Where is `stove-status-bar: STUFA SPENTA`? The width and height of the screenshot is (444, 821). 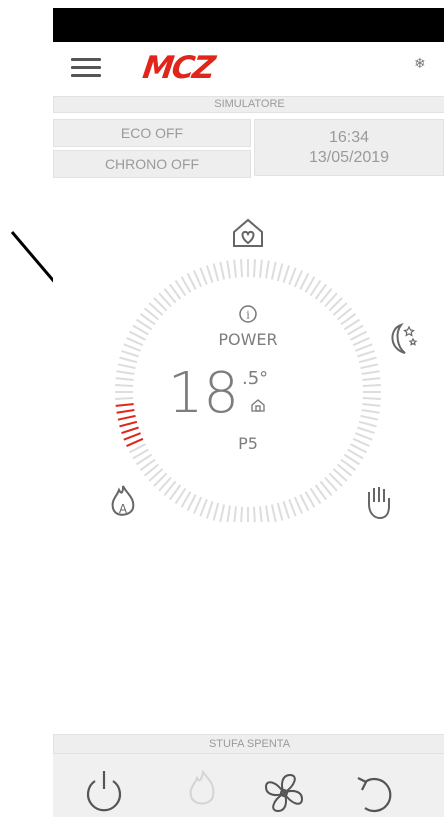
stove-status-bar: STUFA SPENTA is located at coordinates (248, 744).